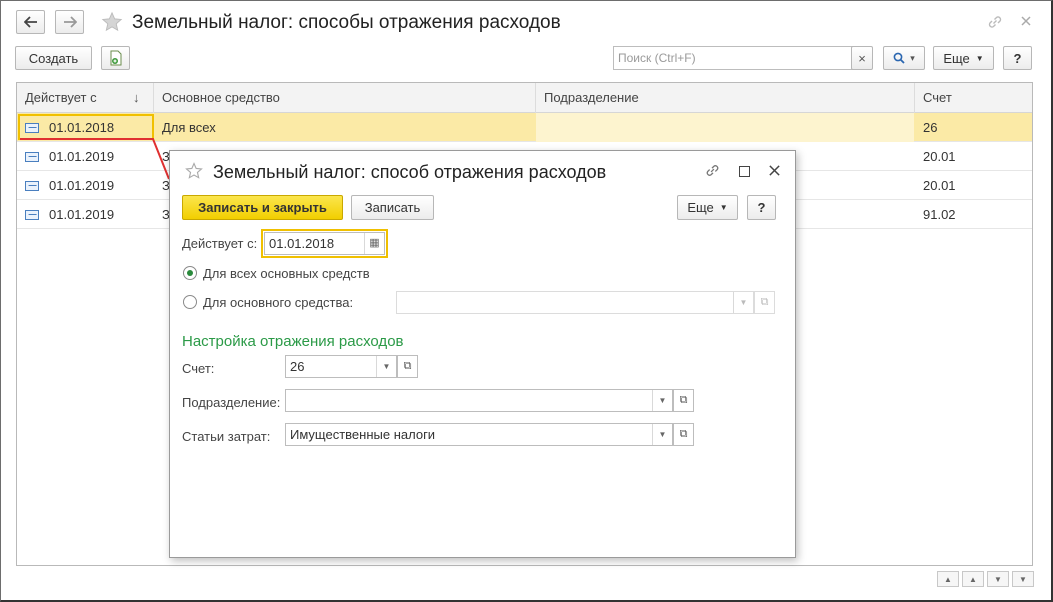  Describe the element at coordinates (190, 302) in the screenshot. I see `radio-single-asset` at that location.